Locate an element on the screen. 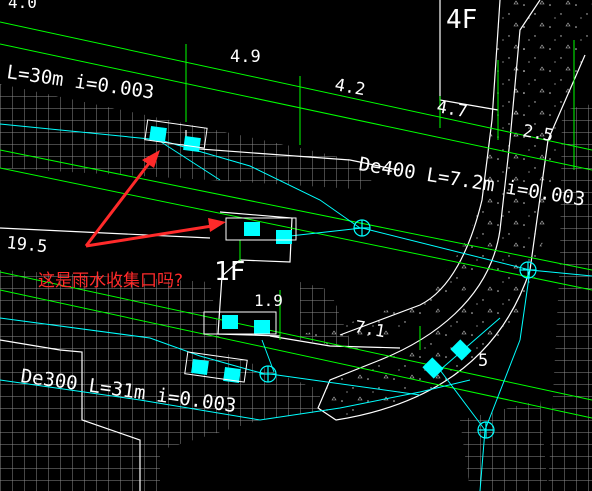 This screenshot has width=592, height=491. dim-4-2: 4.2 is located at coordinates (350, 87).